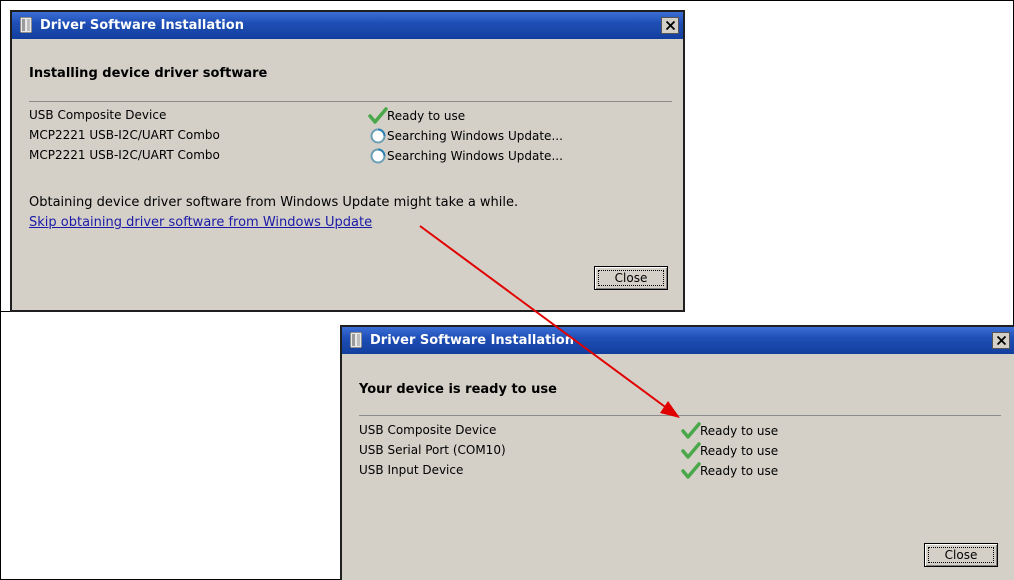  I want to click on device-row: USB Serial Port (COM10) Ready to use, so click(681, 451).